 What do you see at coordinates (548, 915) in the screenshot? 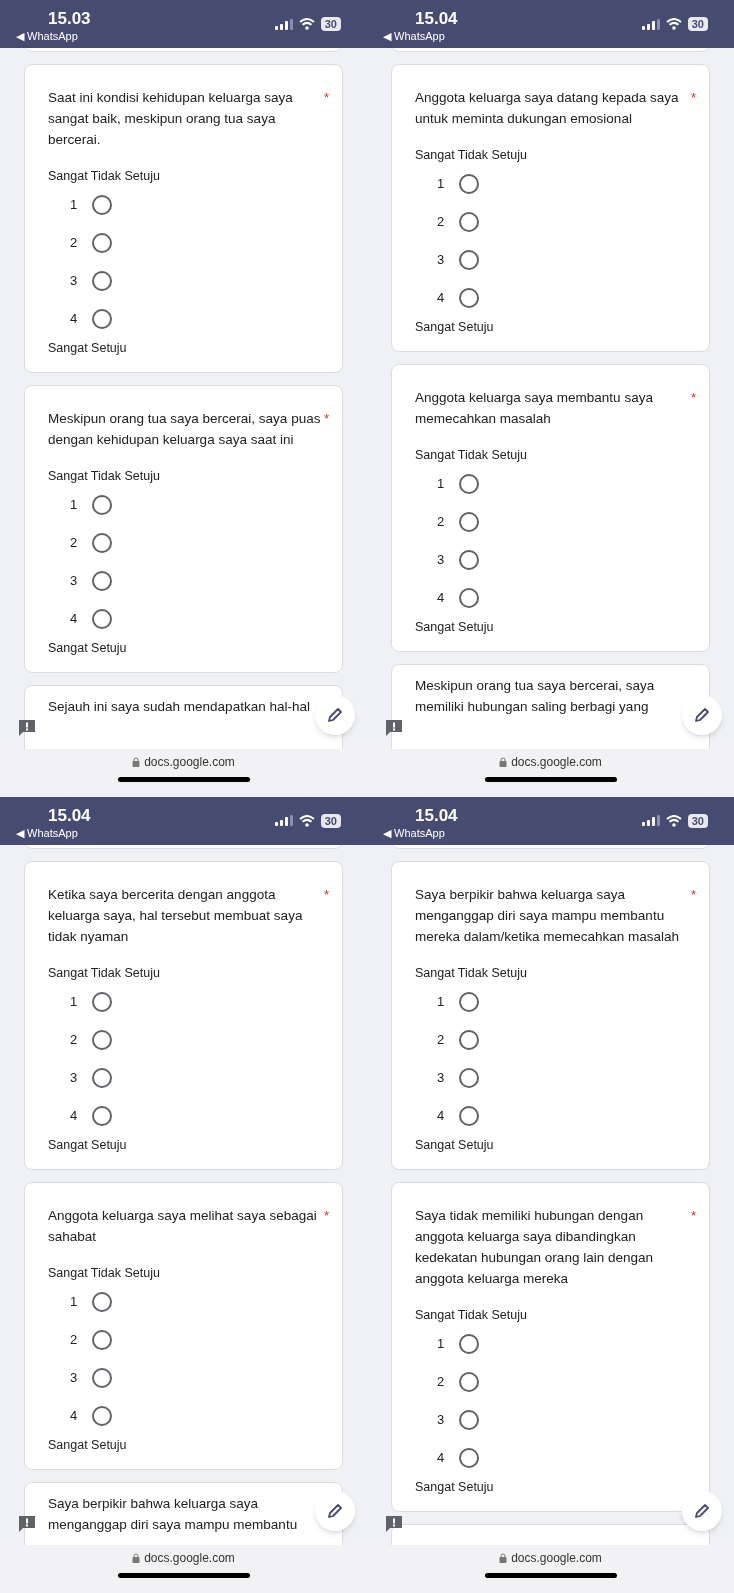
I see `question-text: Saya berpikir bahwa keluarga saya menganggap diri saya mampu membantu mereka dalam/ketika memecahkan masalah` at bounding box center [548, 915].